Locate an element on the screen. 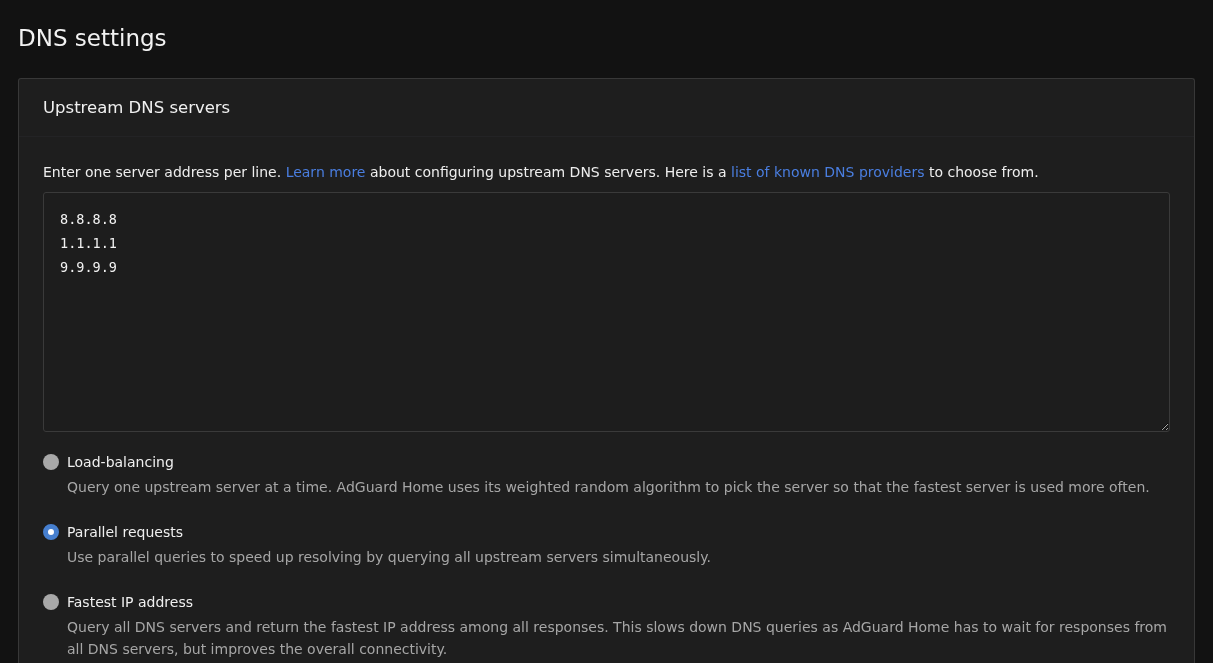 Image resolution: width=1213 pixels, height=663 pixels. page-title: DNS settings is located at coordinates (93, 38).